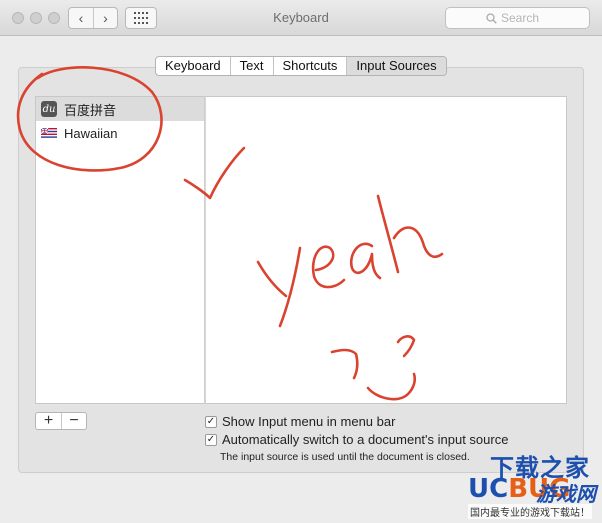 This screenshot has height=523, width=602. I want to click on add-remove-buttons: + −, so click(61, 421).